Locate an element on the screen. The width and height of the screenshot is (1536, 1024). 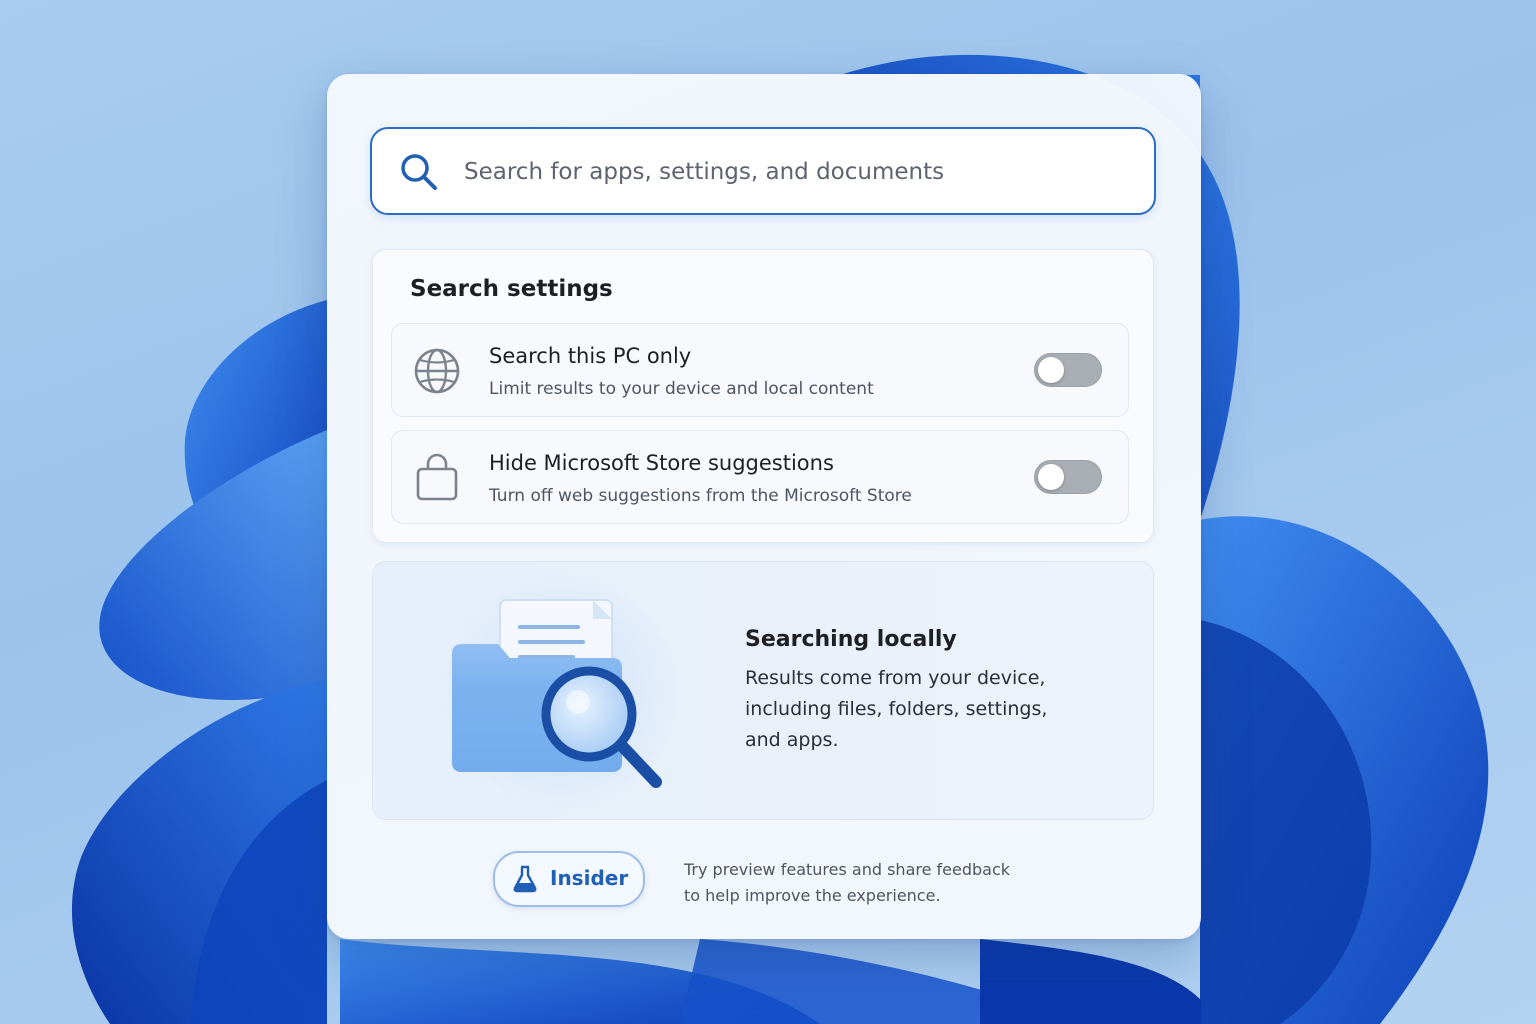
flask-icon is located at coordinates (525, 879).